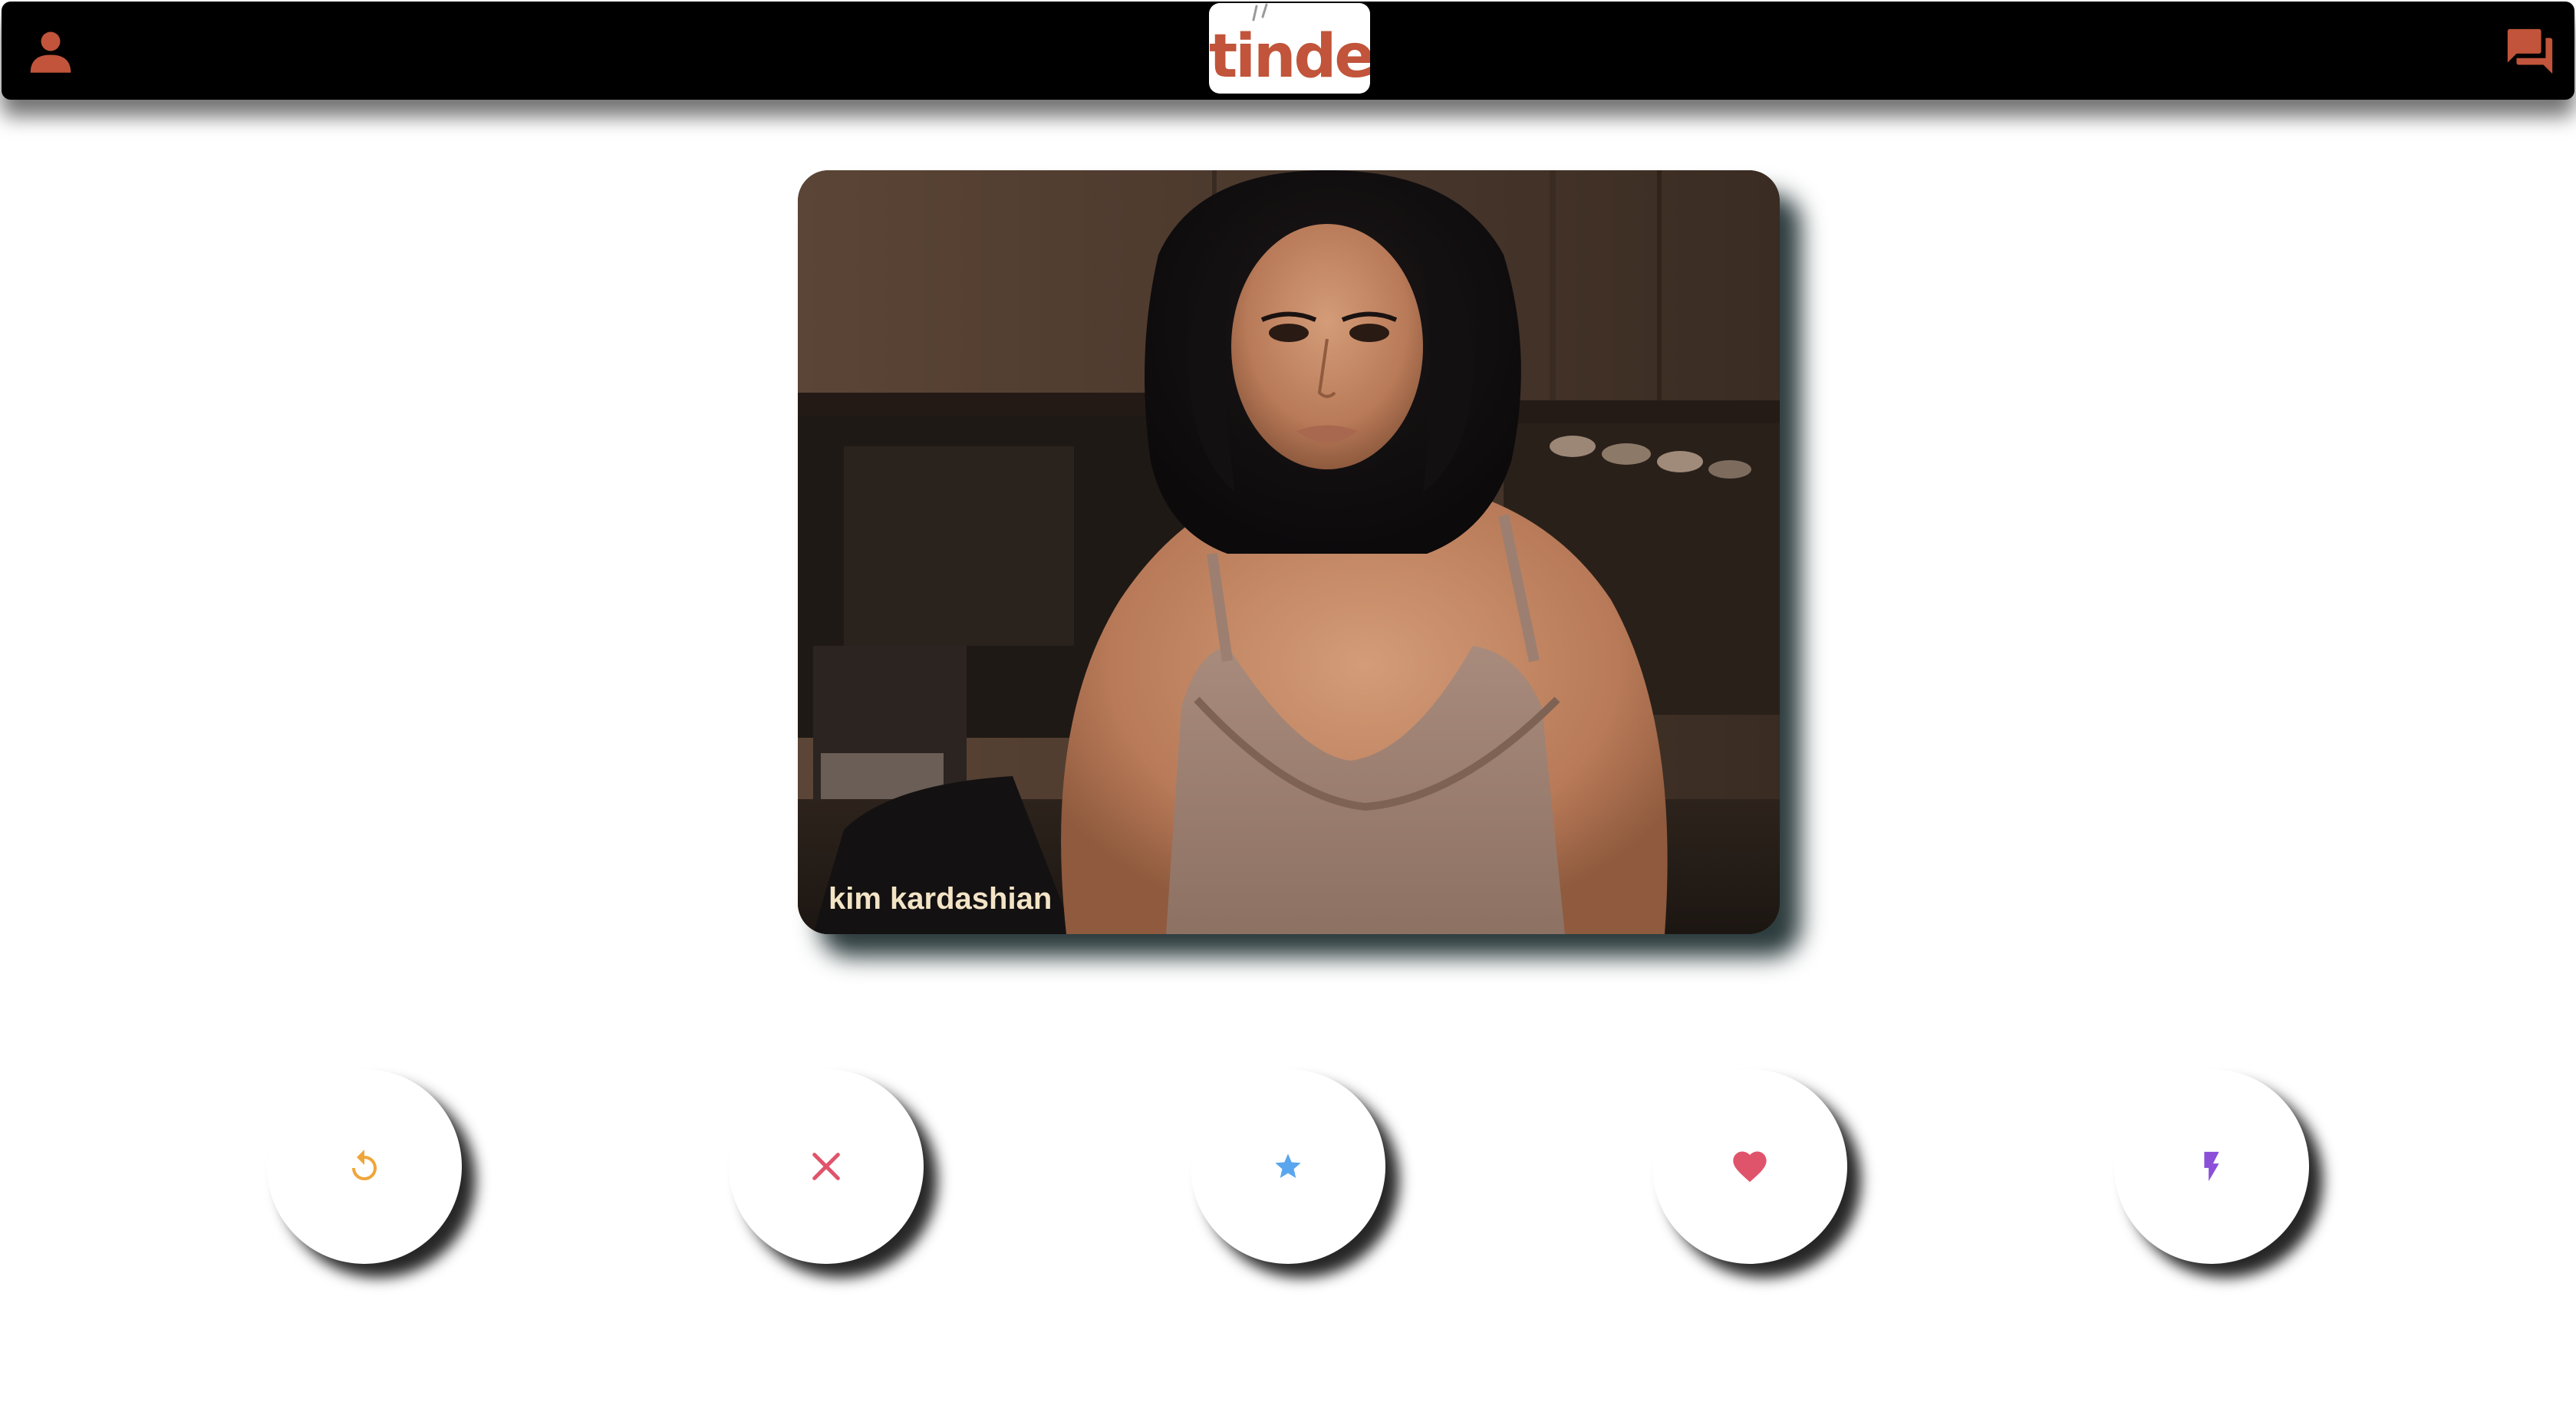  I want to click on app-header: tinder, so click(1288, 51).